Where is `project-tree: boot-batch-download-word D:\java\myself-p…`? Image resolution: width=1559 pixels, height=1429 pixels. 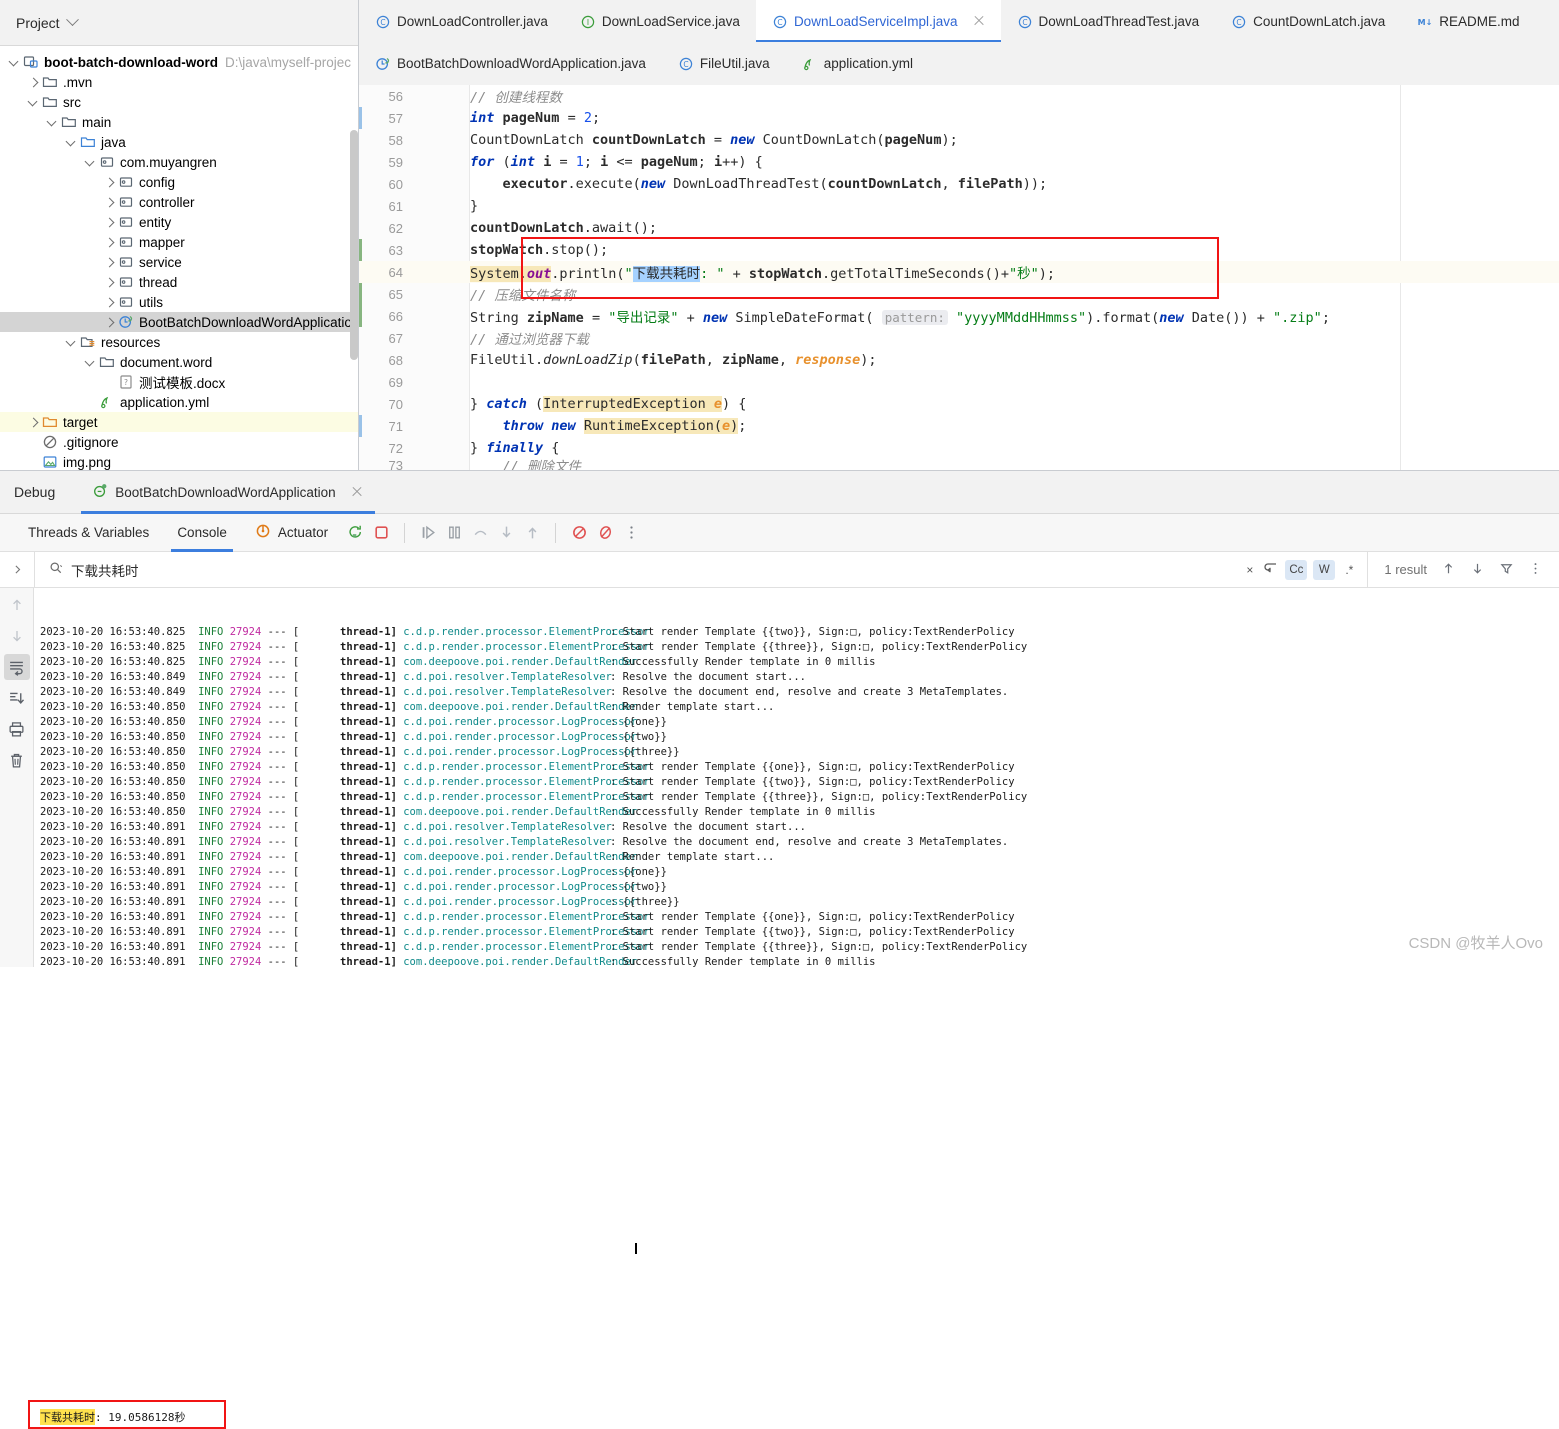
project-tree: boot-batch-download-word D:\java\myself-p… is located at coordinates (179, 258).